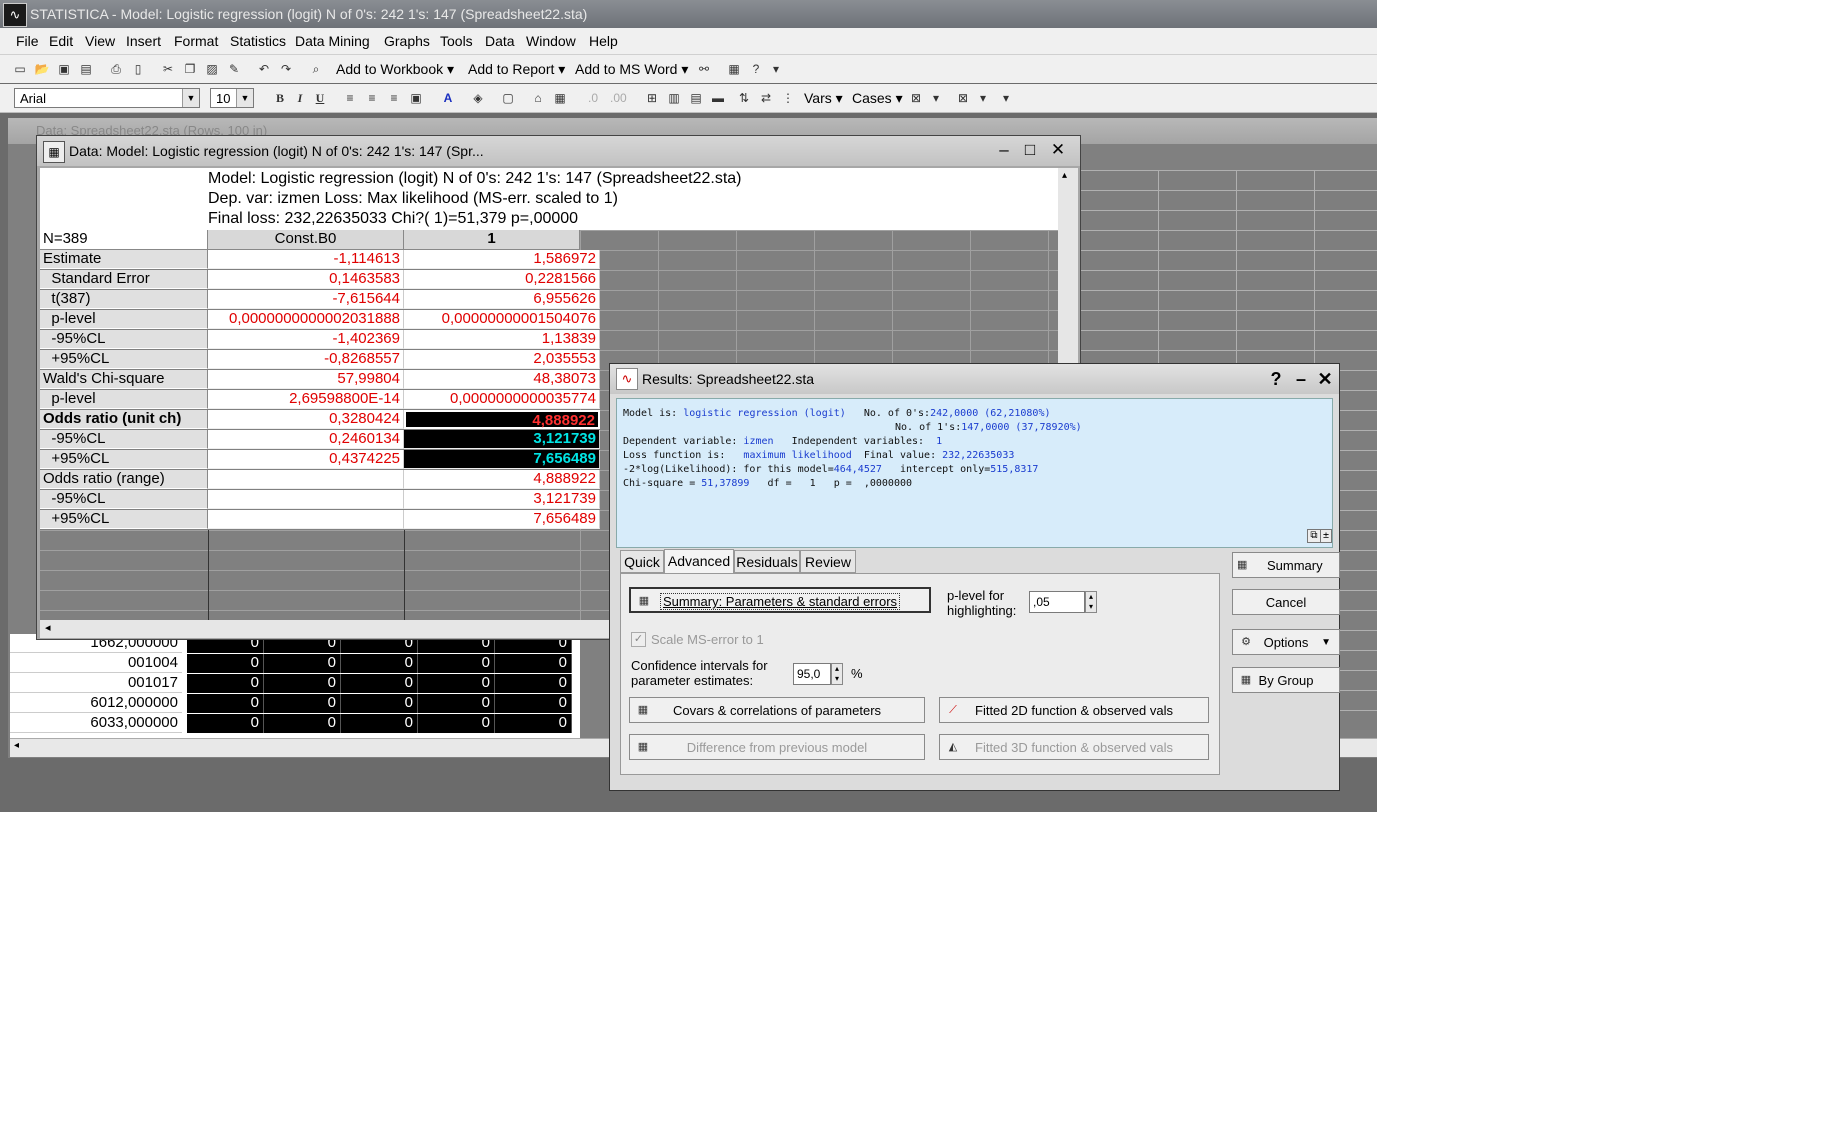  What do you see at coordinates (631, 69) in the screenshot?
I see `add-to-msword-button: Add to MS Word ▾` at bounding box center [631, 69].